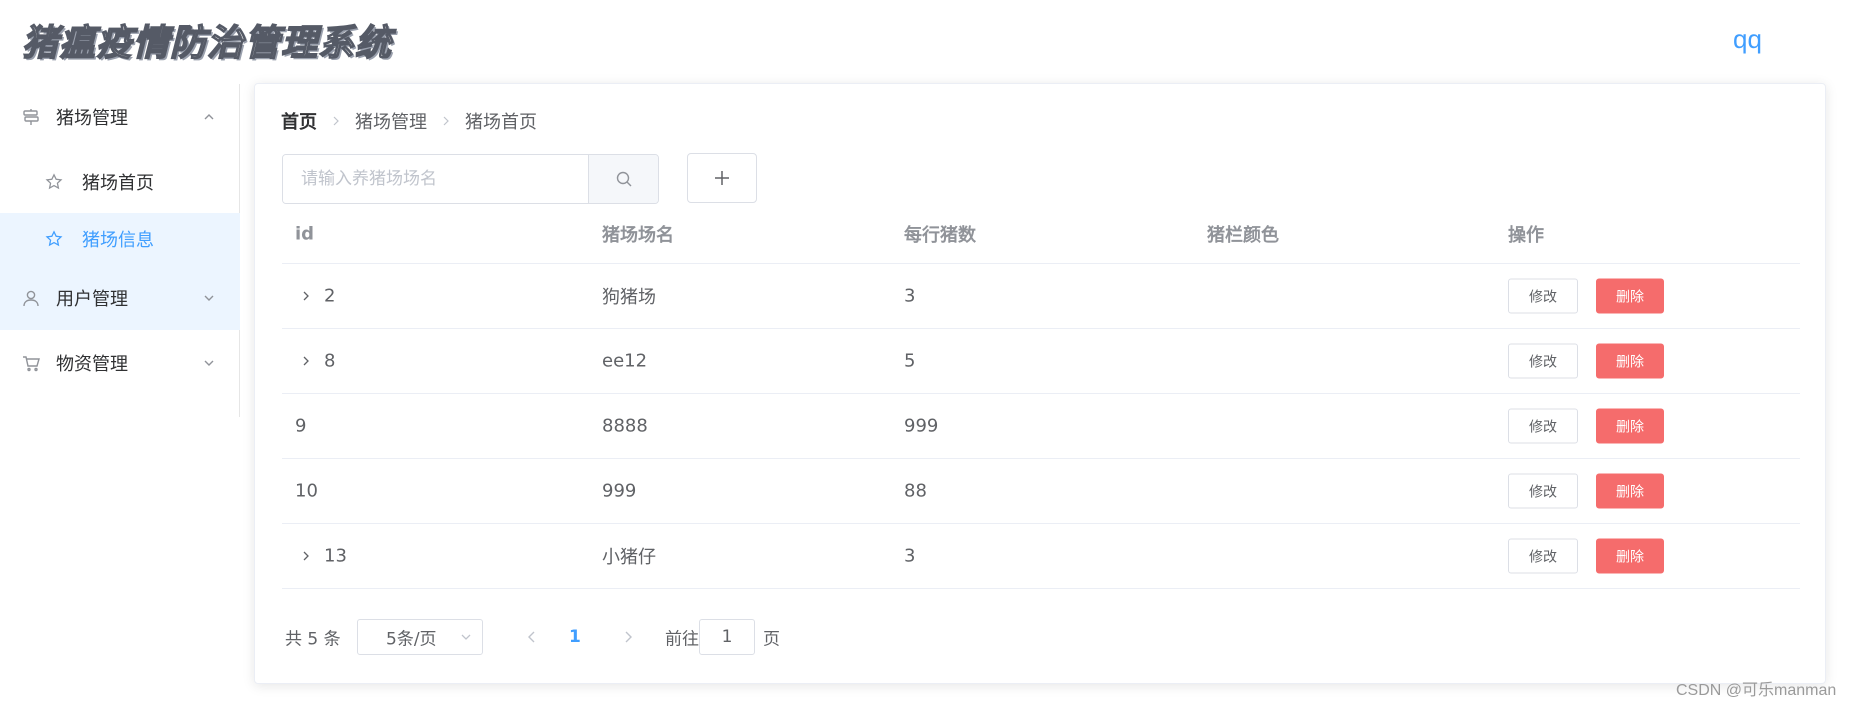  I want to click on cell-name: ee12, so click(625, 361).